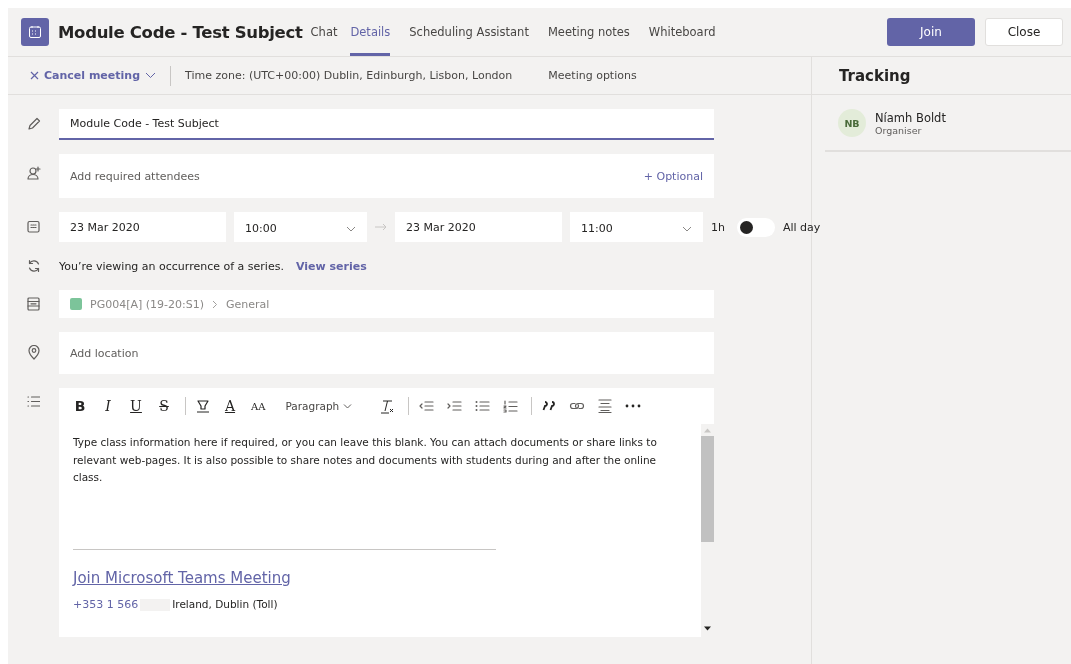 The height and width of the screenshot is (664, 1071). I want to click on location-field: Add location, so click(386, 353).